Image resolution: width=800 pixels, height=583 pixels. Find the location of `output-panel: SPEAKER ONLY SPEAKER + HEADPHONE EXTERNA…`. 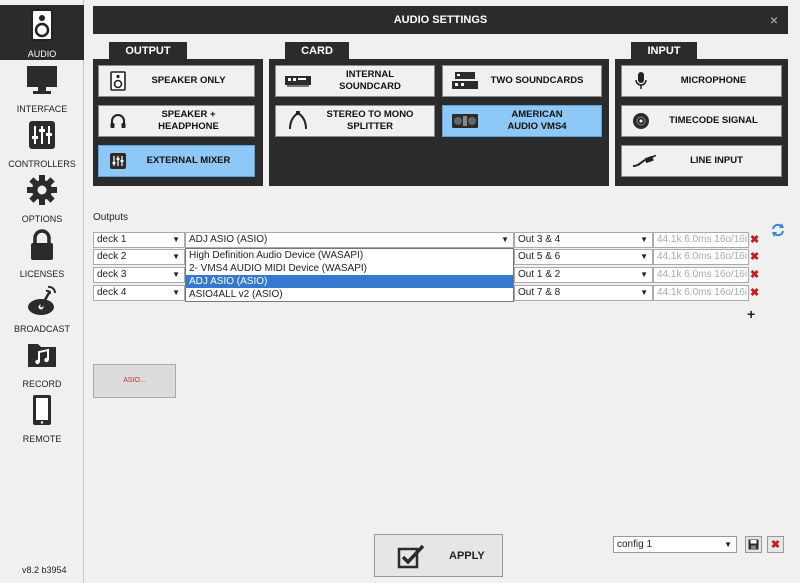

output-panel: SPEAKER ONLY SPEAKER + HEADPHONE EXTERNA… is located at coordinates (178, 122).